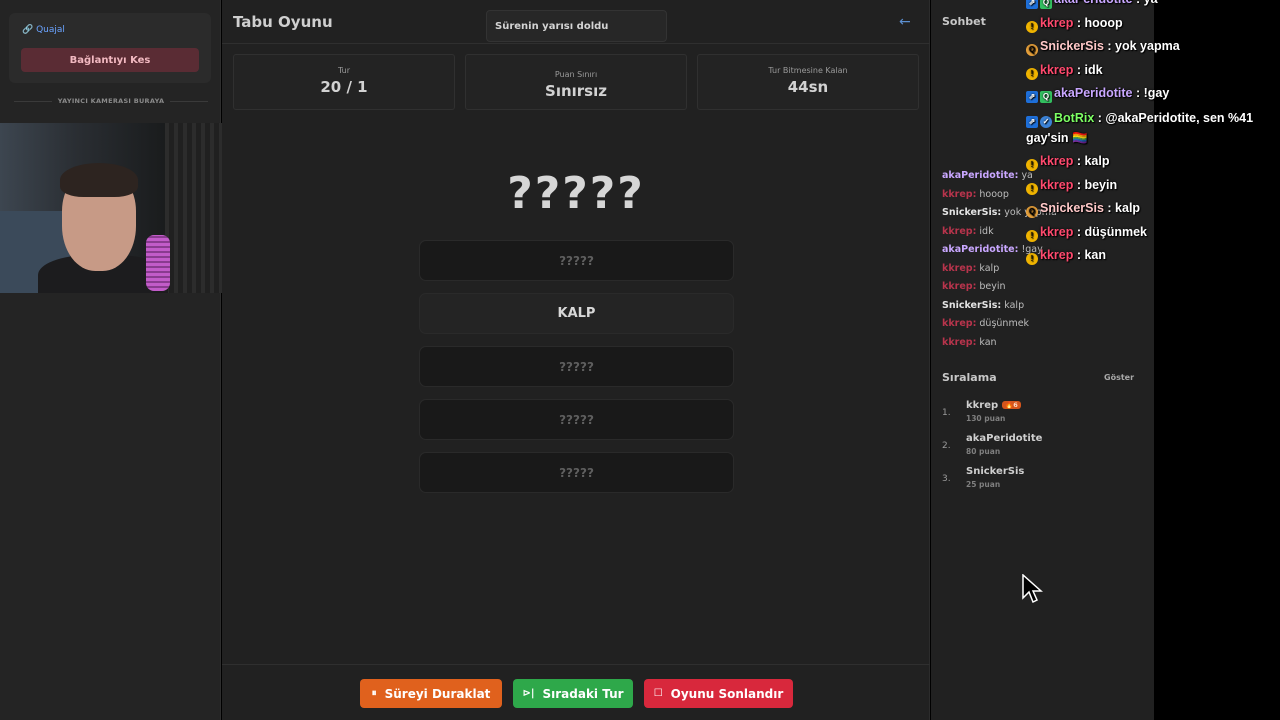 The width and height of the screenshot is (1280, 720). What do you see at coordinates (1153, 24) in the screenshot?
I see `overlay-chat-message: ! kkrep : hooop` at bounding box center [1153, 24].